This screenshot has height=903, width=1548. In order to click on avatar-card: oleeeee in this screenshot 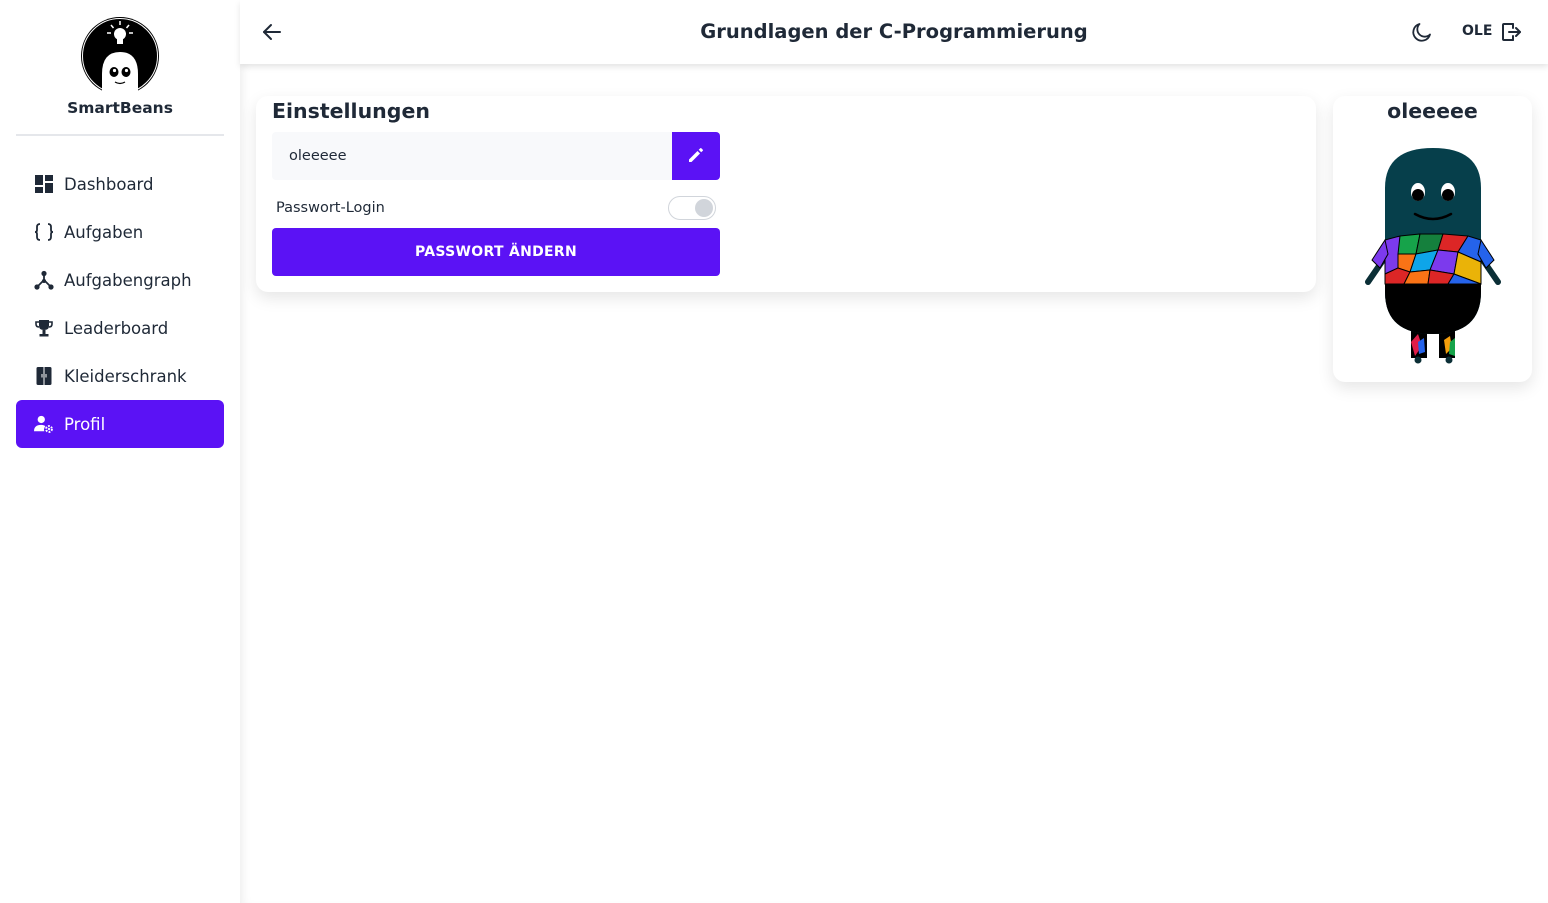, I will do `click(1432, 239)`.